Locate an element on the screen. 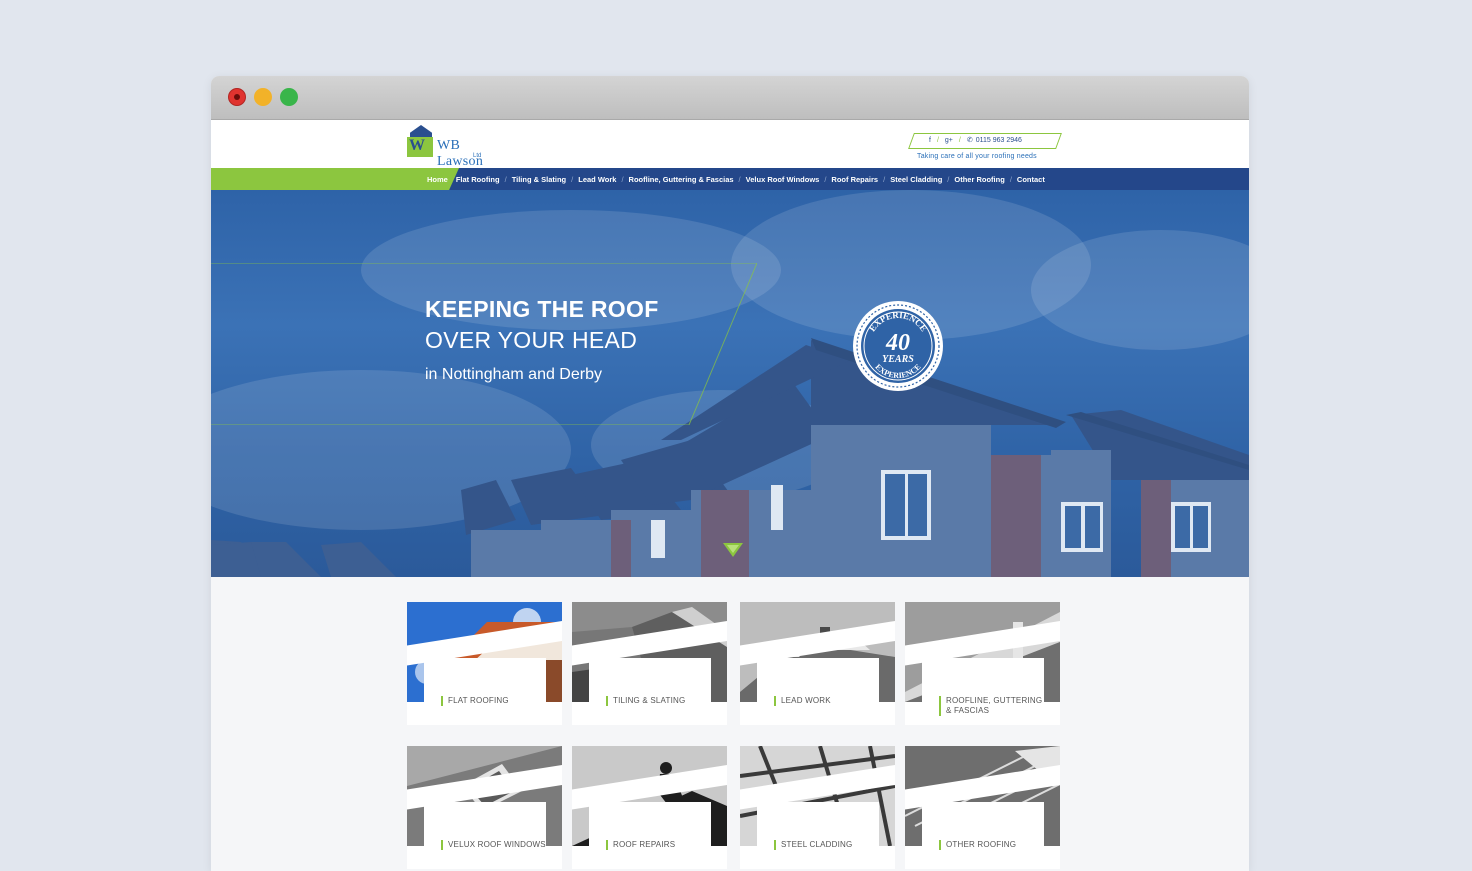  service-label: STEEL CLADDING is located at coordinates (827, 845).